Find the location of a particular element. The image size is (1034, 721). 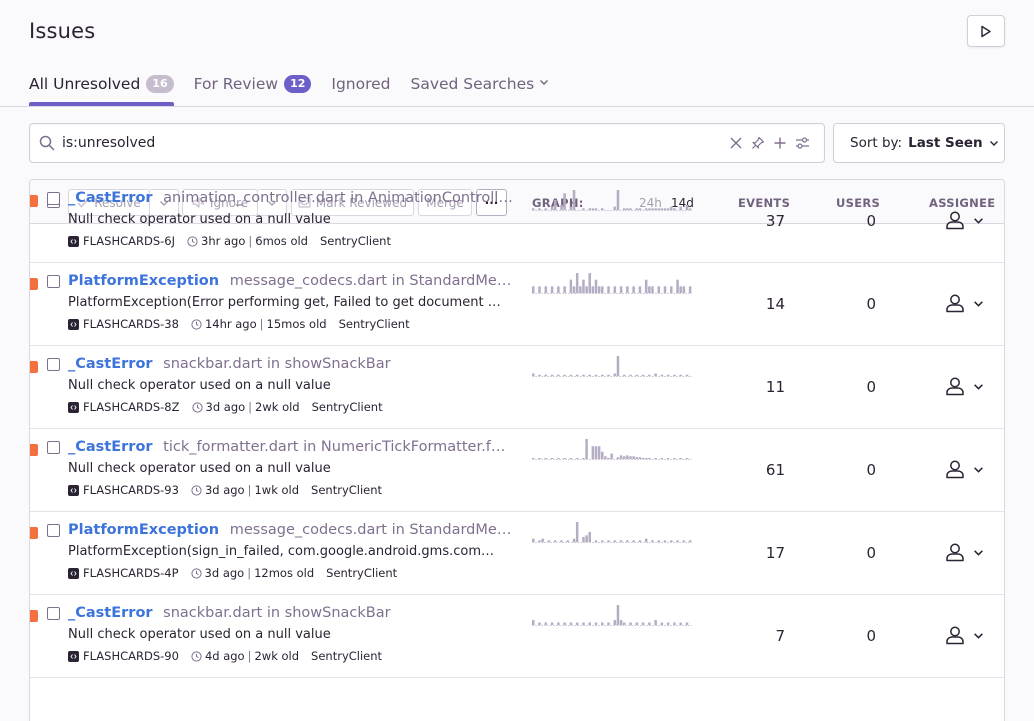

event-count: 11 is located at coordinates (737, 387).